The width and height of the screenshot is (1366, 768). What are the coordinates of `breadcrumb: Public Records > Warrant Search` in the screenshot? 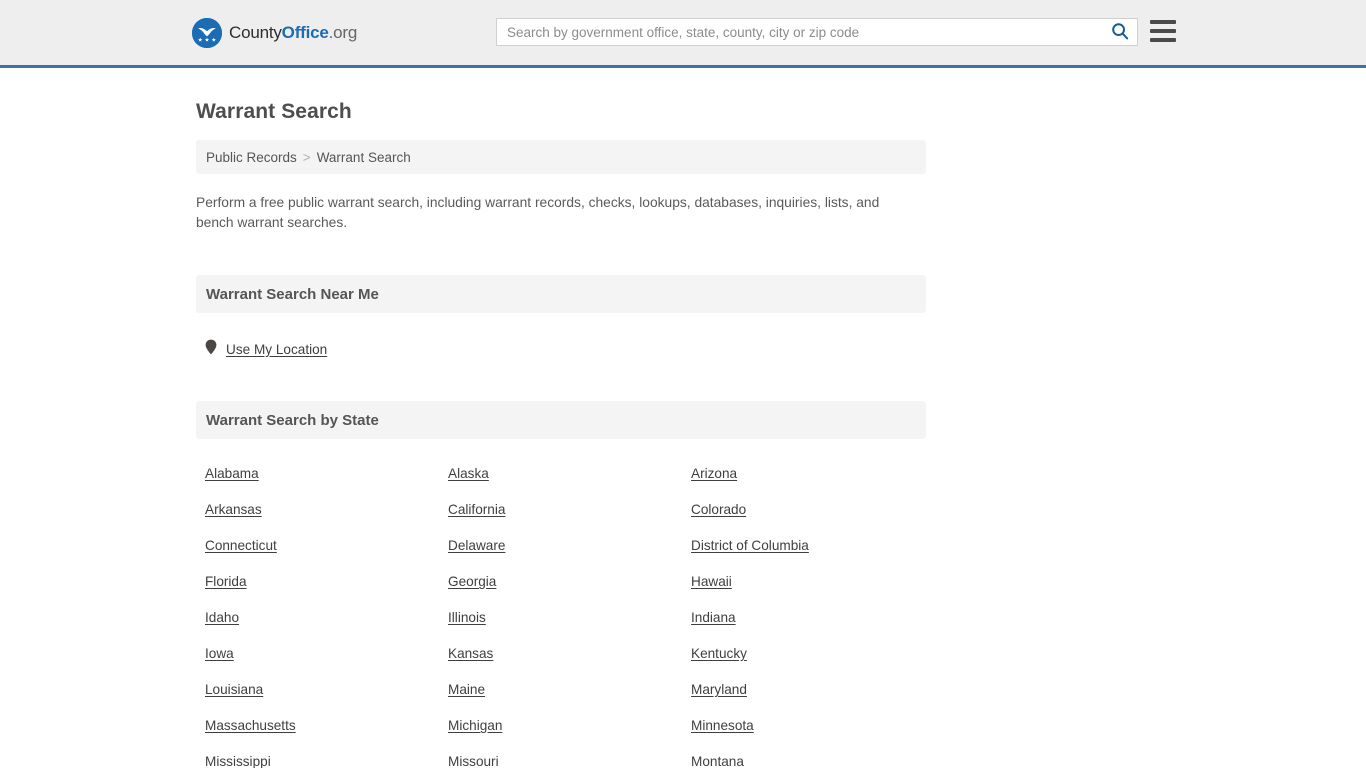 It's located at (561, 157).